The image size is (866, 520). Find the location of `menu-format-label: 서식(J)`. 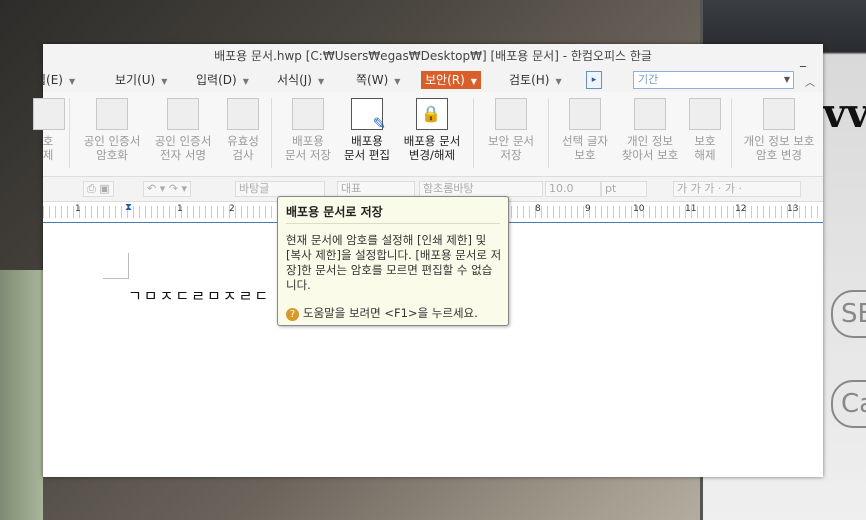

menu-format-label: 서식(J) is located at coordinates (294, 80).